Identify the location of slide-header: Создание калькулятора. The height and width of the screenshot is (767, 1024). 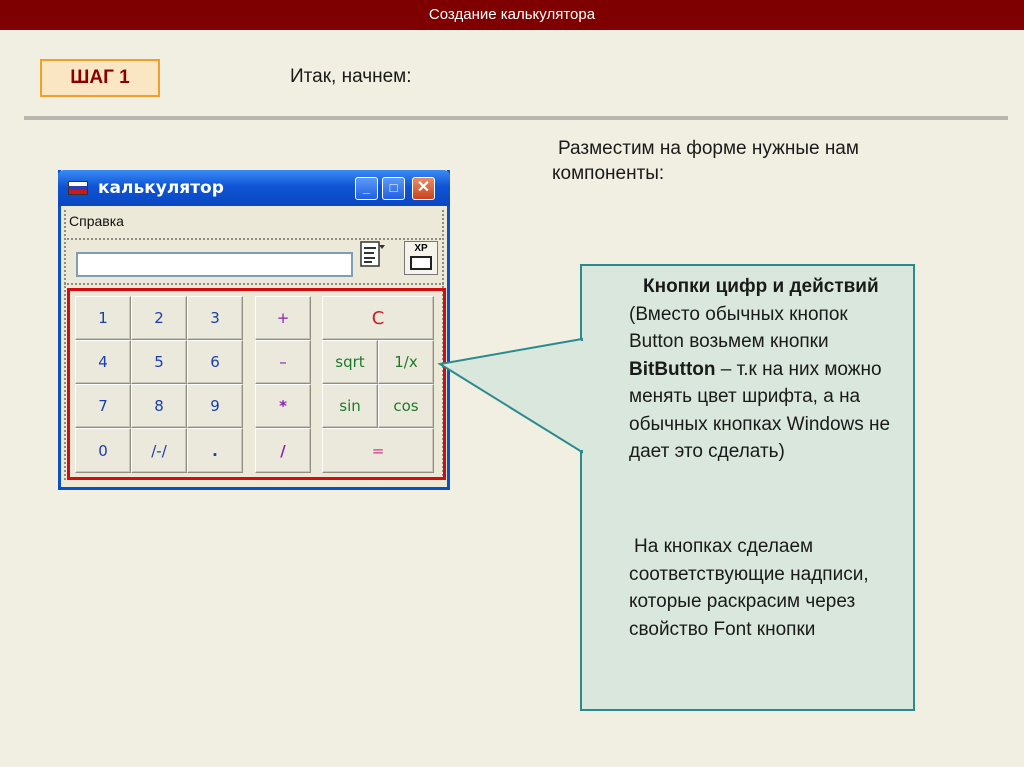
(512, 15).